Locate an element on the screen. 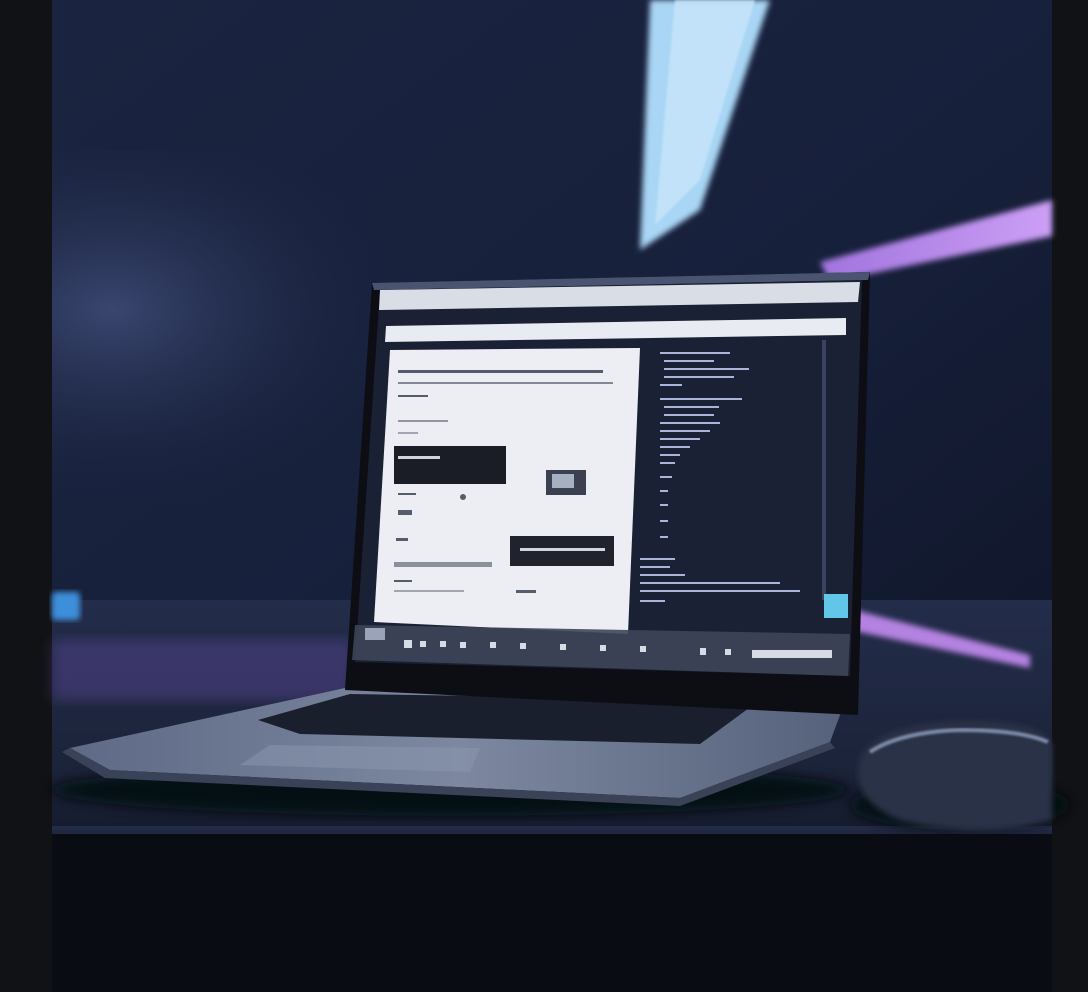 This screenshot has height=992, width=1088. mouse is located at coordinates (960, 775).